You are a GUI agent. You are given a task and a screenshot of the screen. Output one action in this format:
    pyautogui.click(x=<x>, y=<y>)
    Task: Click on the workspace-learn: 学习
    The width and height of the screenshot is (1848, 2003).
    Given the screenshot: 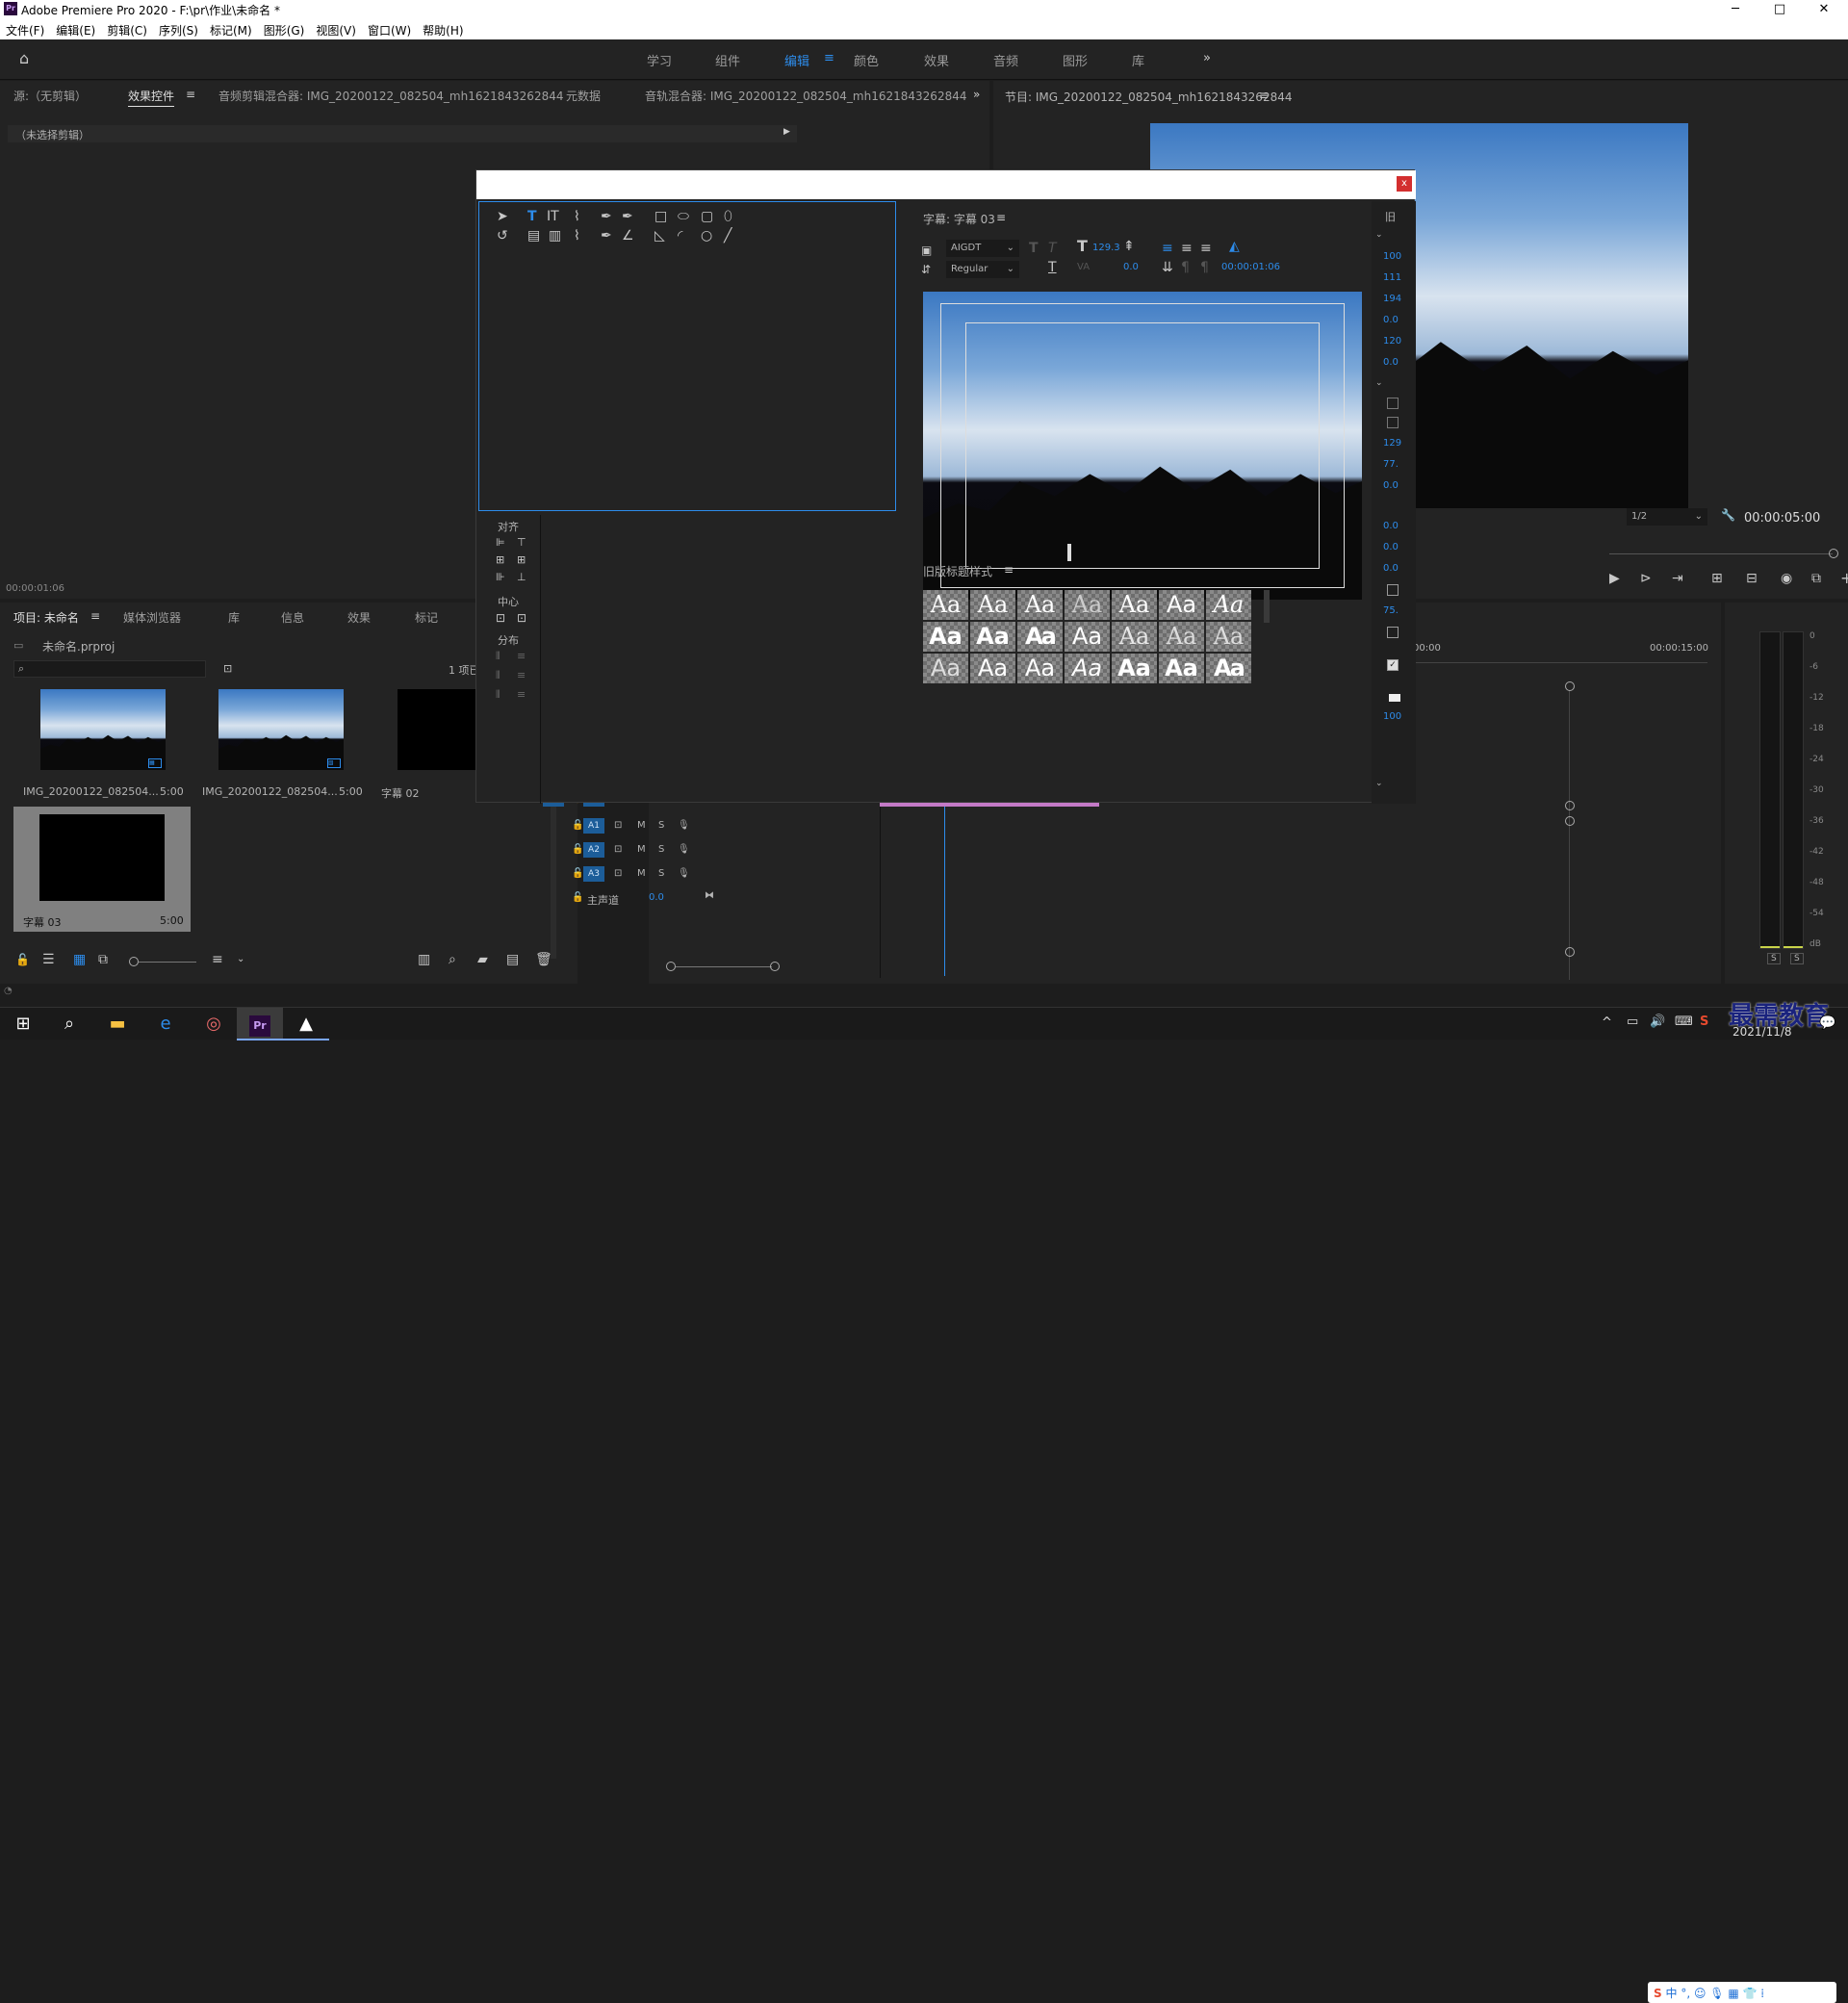 What is the action you would take?
    pyautogui.click(x=659, y=60)
    